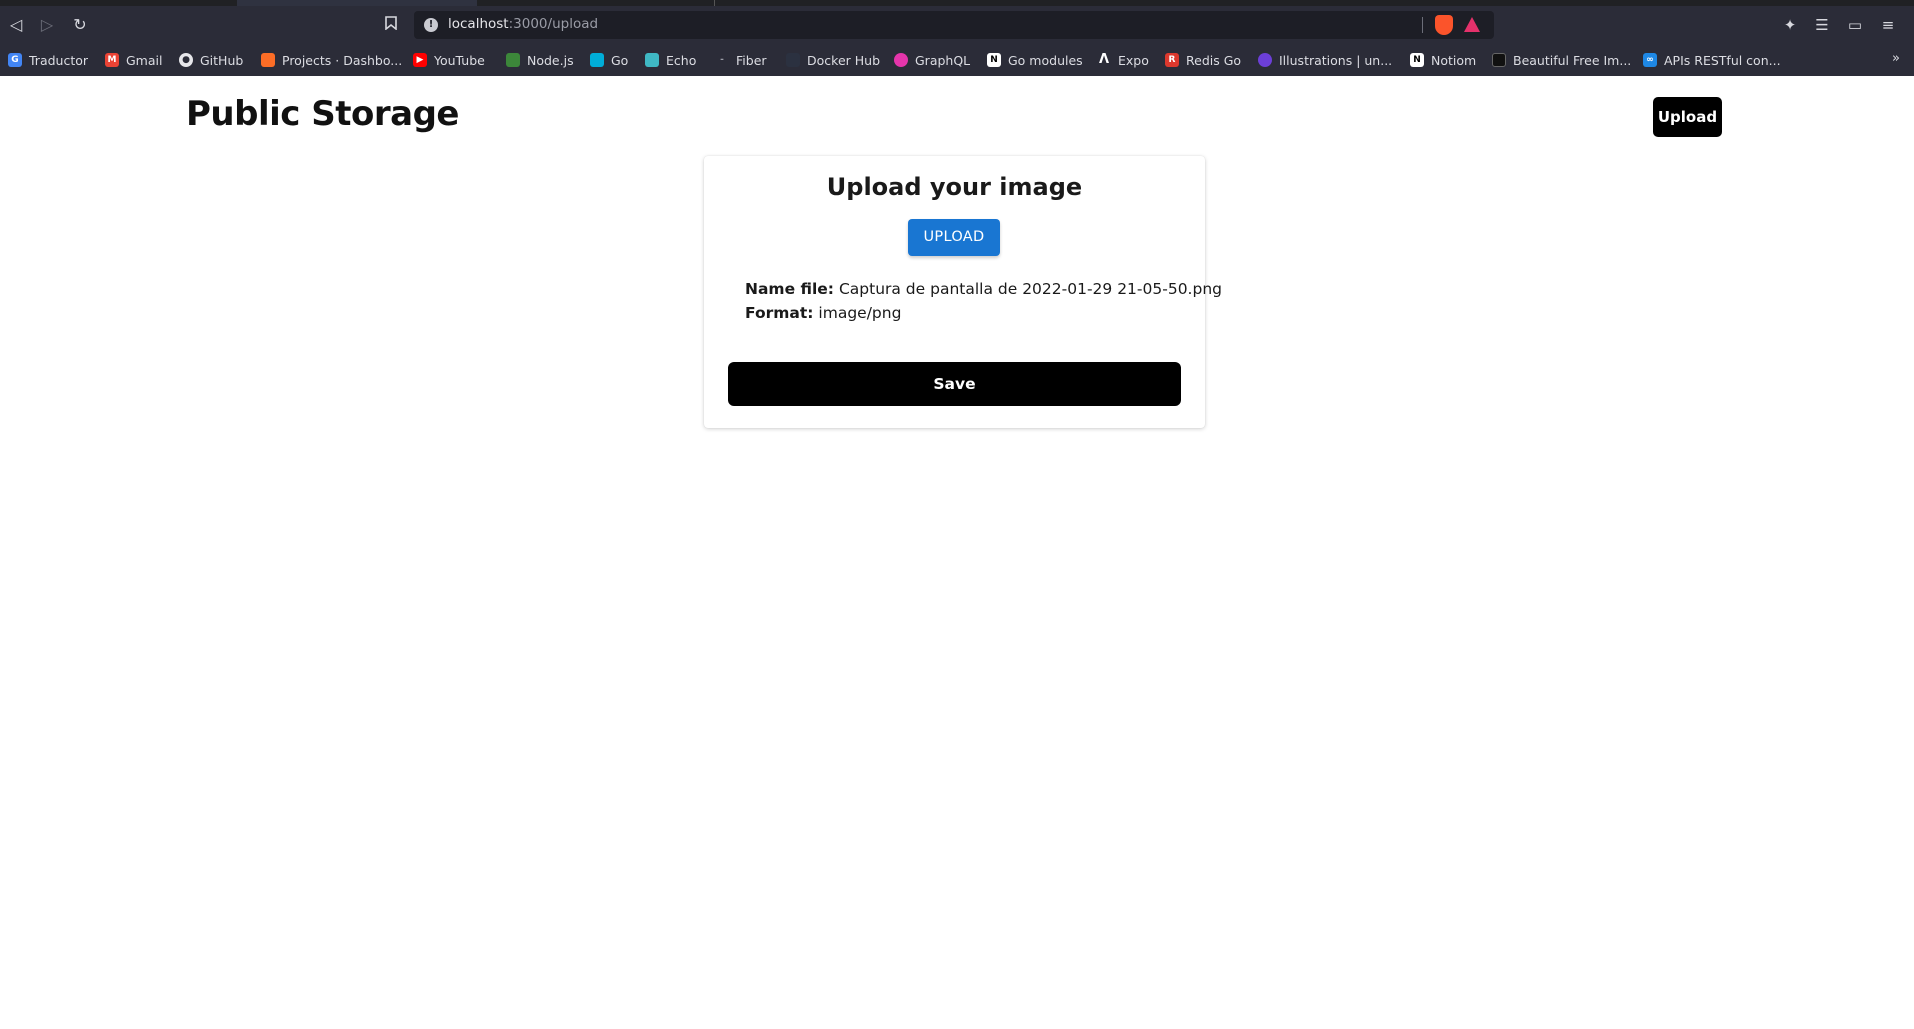  I want to click on site-info-icon: !, so click(431, 25).